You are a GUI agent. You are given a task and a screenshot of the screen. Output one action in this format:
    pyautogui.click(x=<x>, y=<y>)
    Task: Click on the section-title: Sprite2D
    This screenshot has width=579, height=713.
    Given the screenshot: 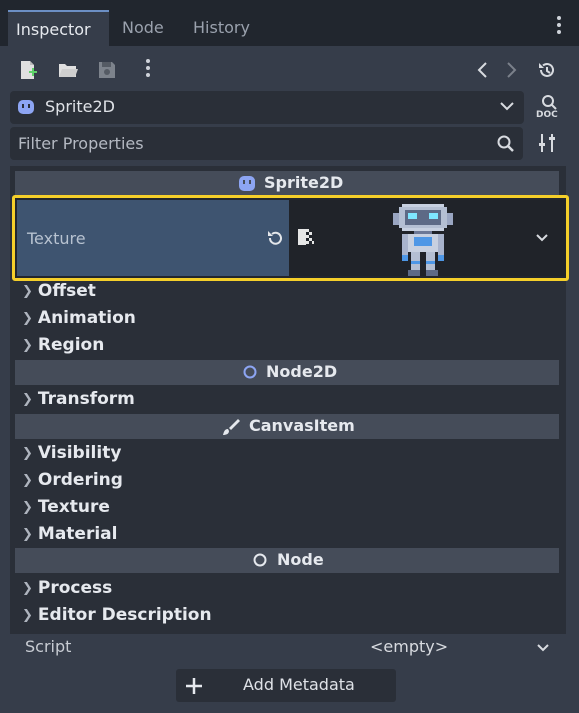 What is the action you would take?
    pyautogui.click(x=304, y=182)
    